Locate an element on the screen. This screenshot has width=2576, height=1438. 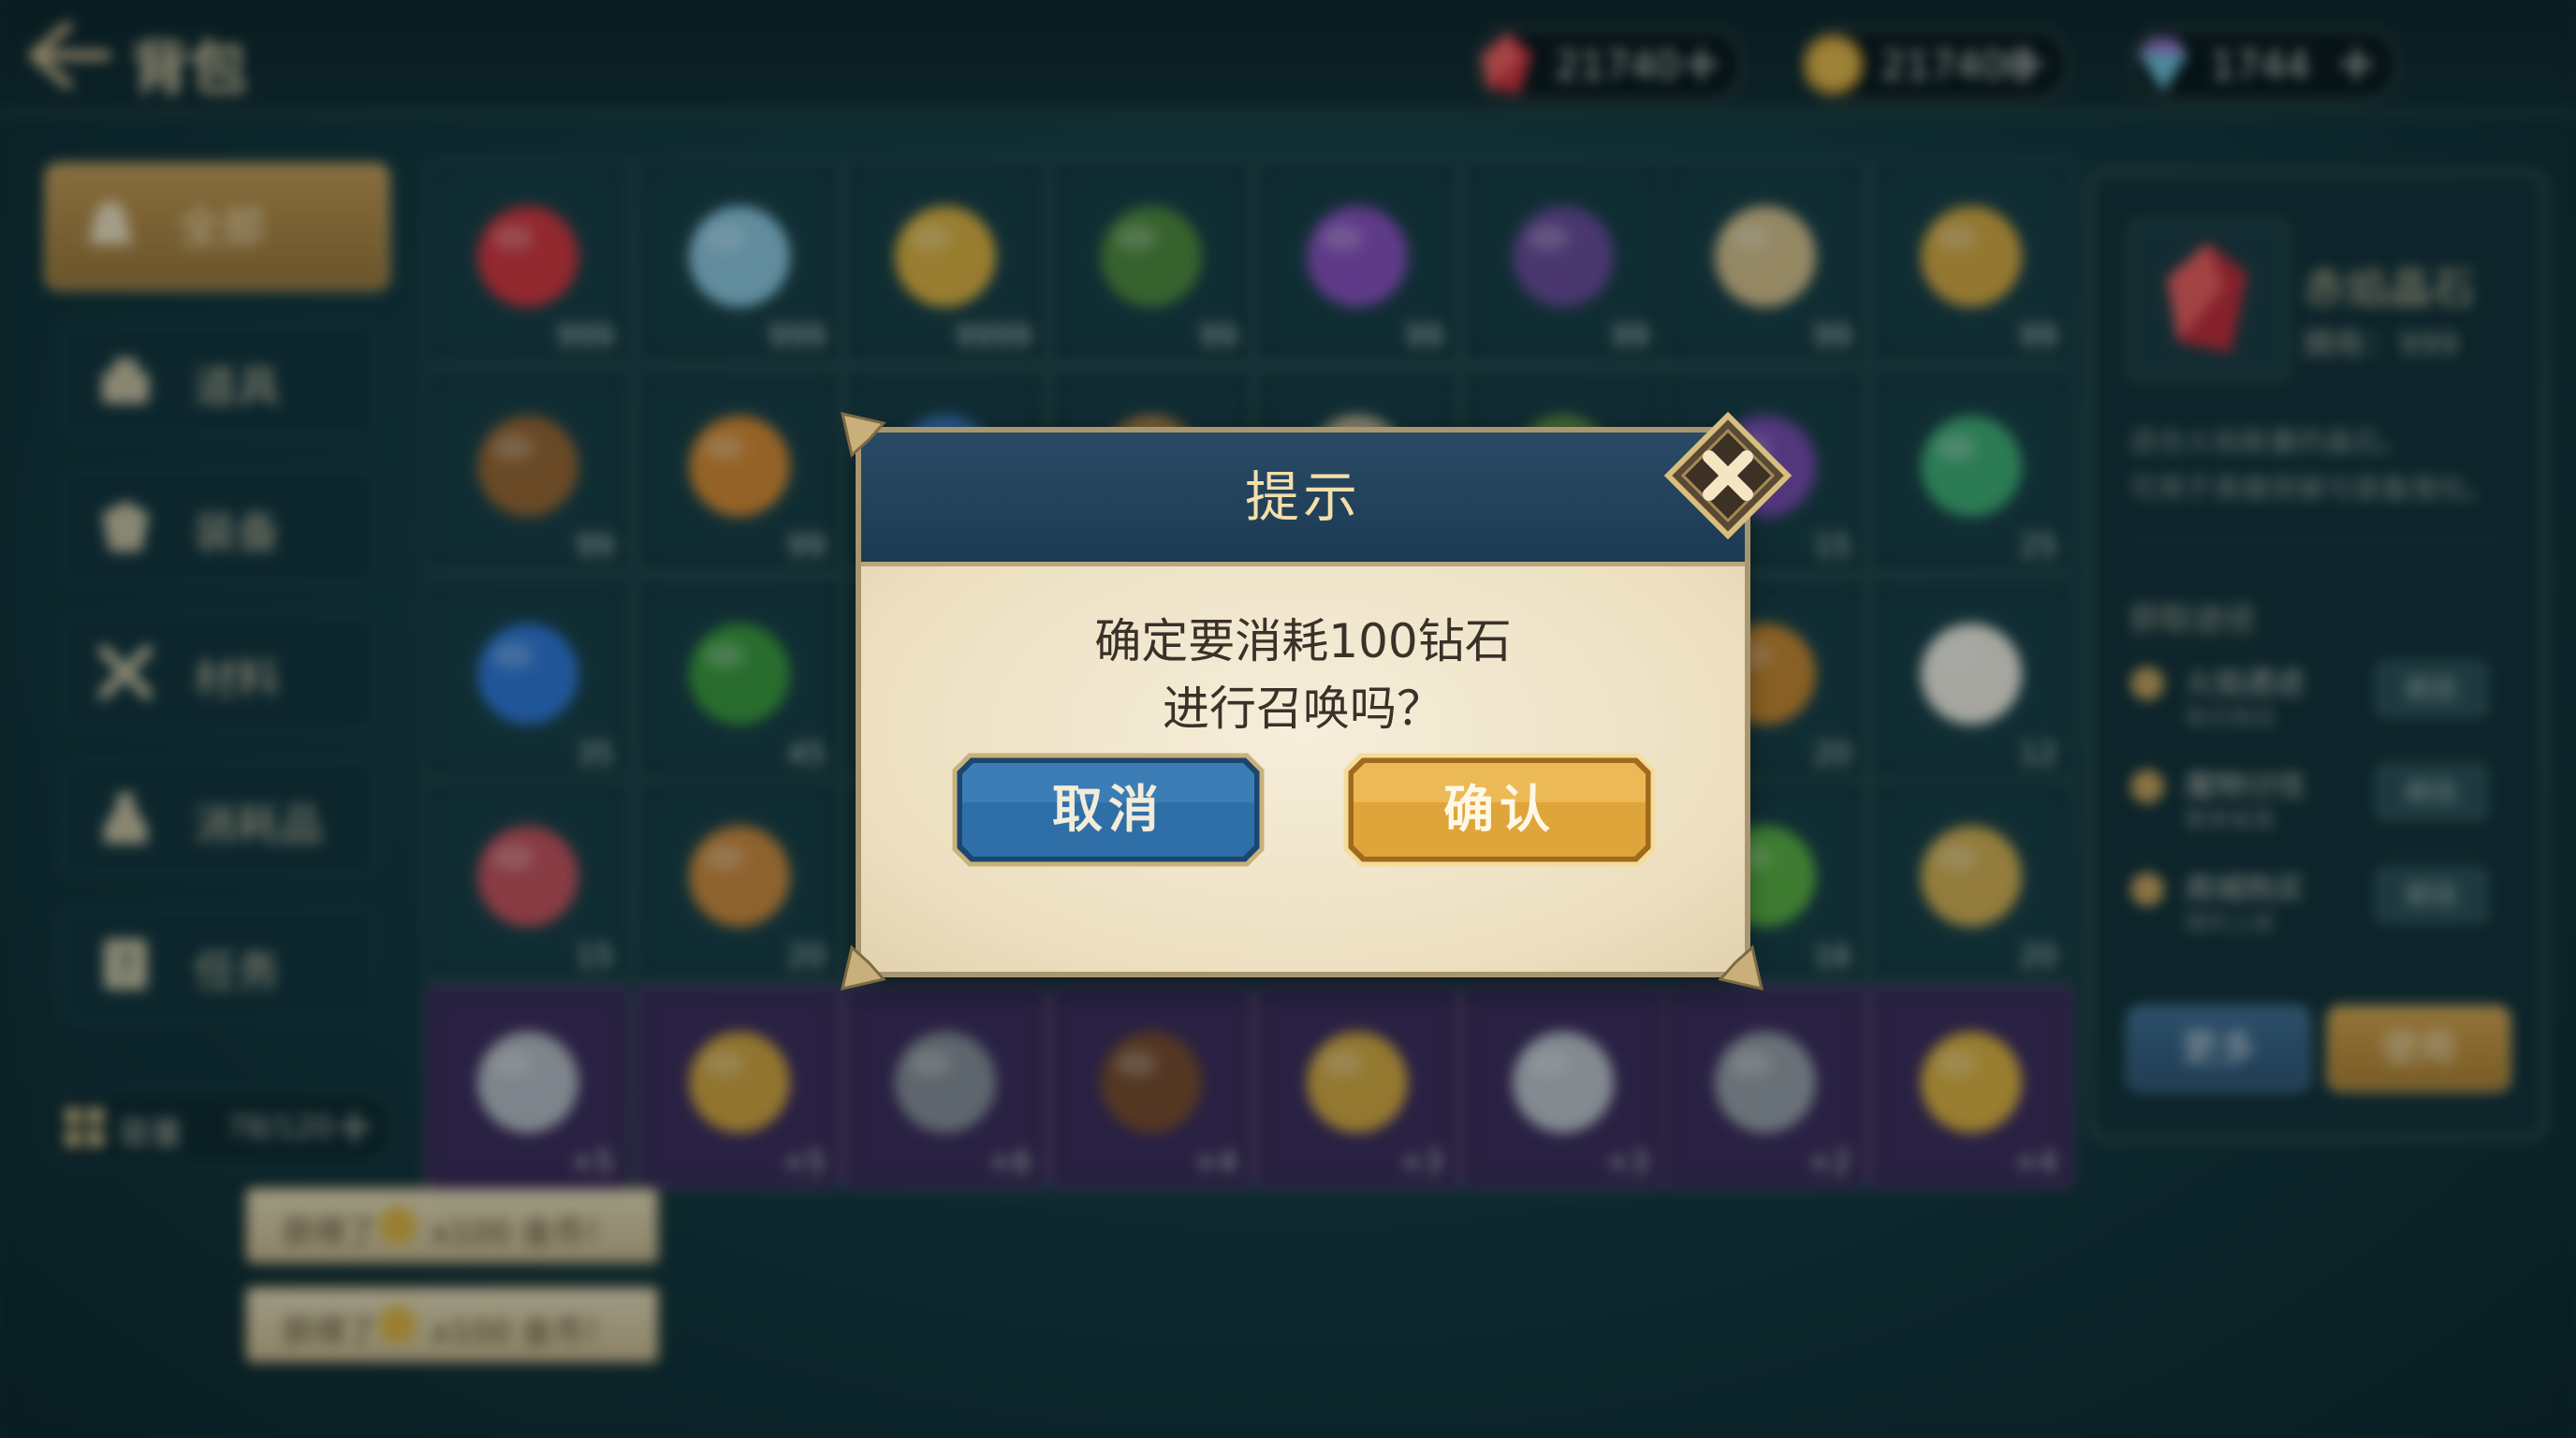
close-icon is located at coordinates (1728, 475).